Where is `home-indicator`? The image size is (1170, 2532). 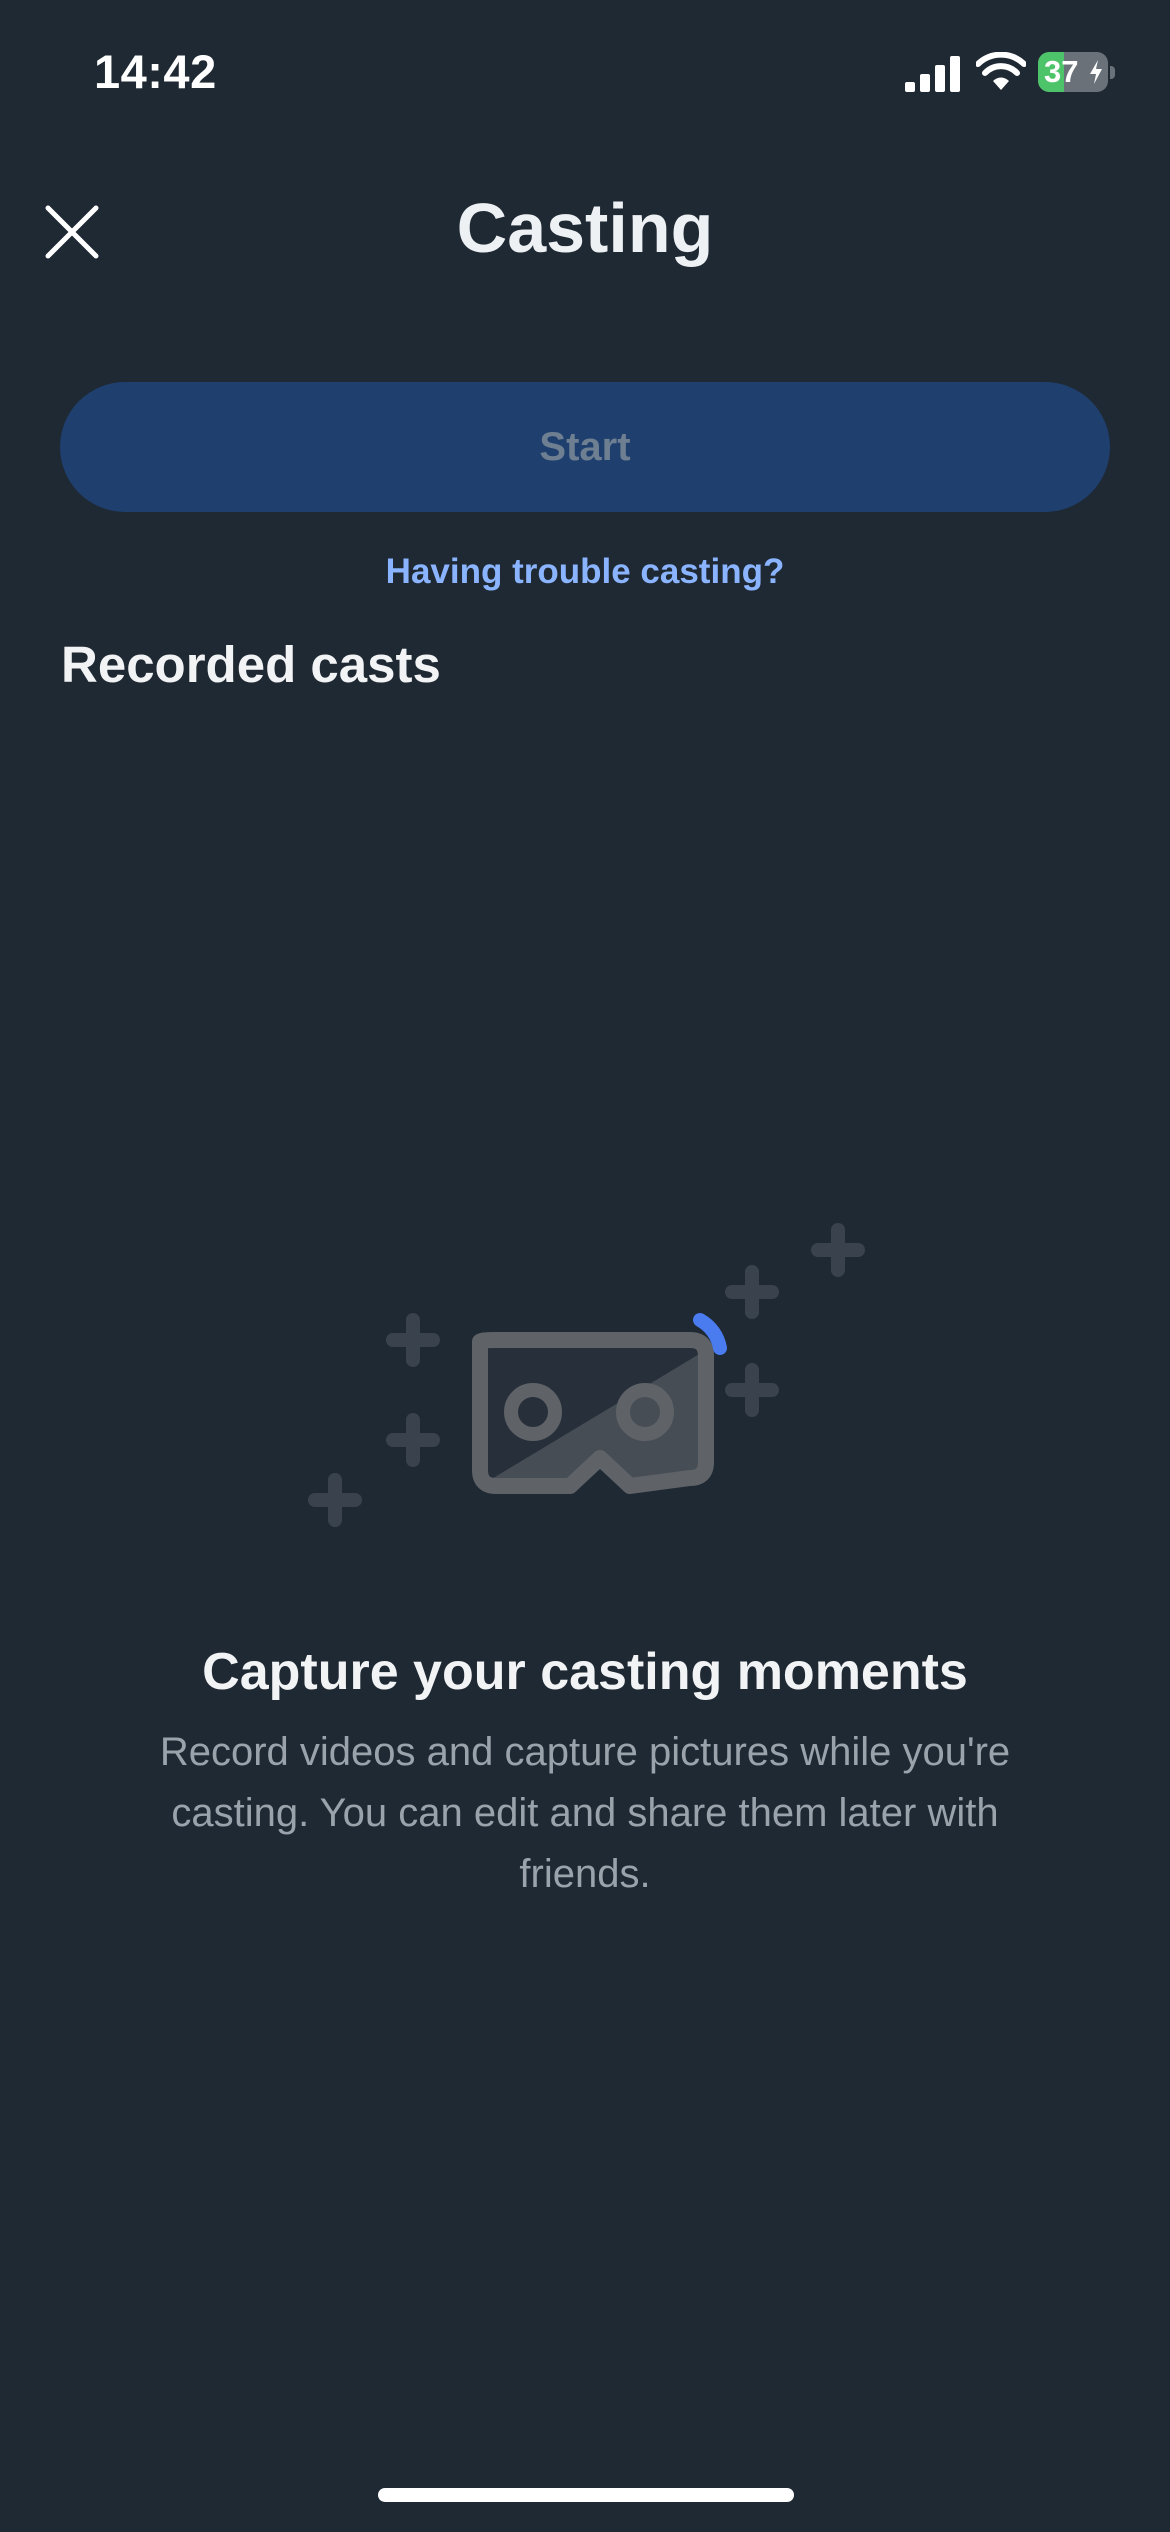
home-indicator is located at coordinates (586, 2495).